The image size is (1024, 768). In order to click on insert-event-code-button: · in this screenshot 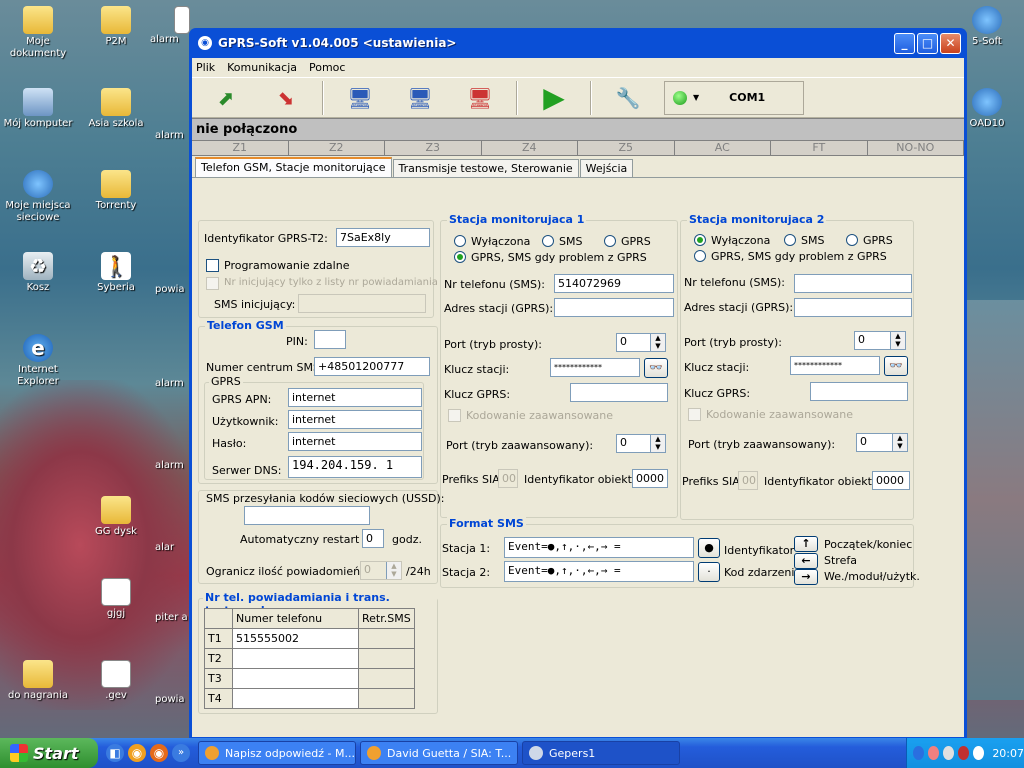, I will do `click(709, 572)`.